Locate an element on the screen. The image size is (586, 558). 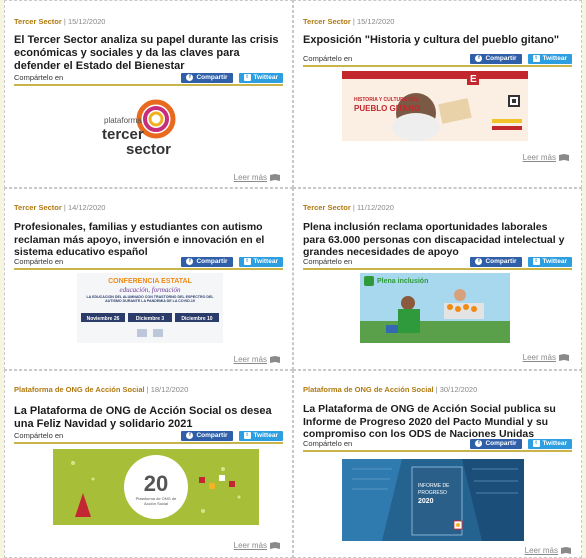
report-line-2: PROGRESO is located at coordinates (432, 493).